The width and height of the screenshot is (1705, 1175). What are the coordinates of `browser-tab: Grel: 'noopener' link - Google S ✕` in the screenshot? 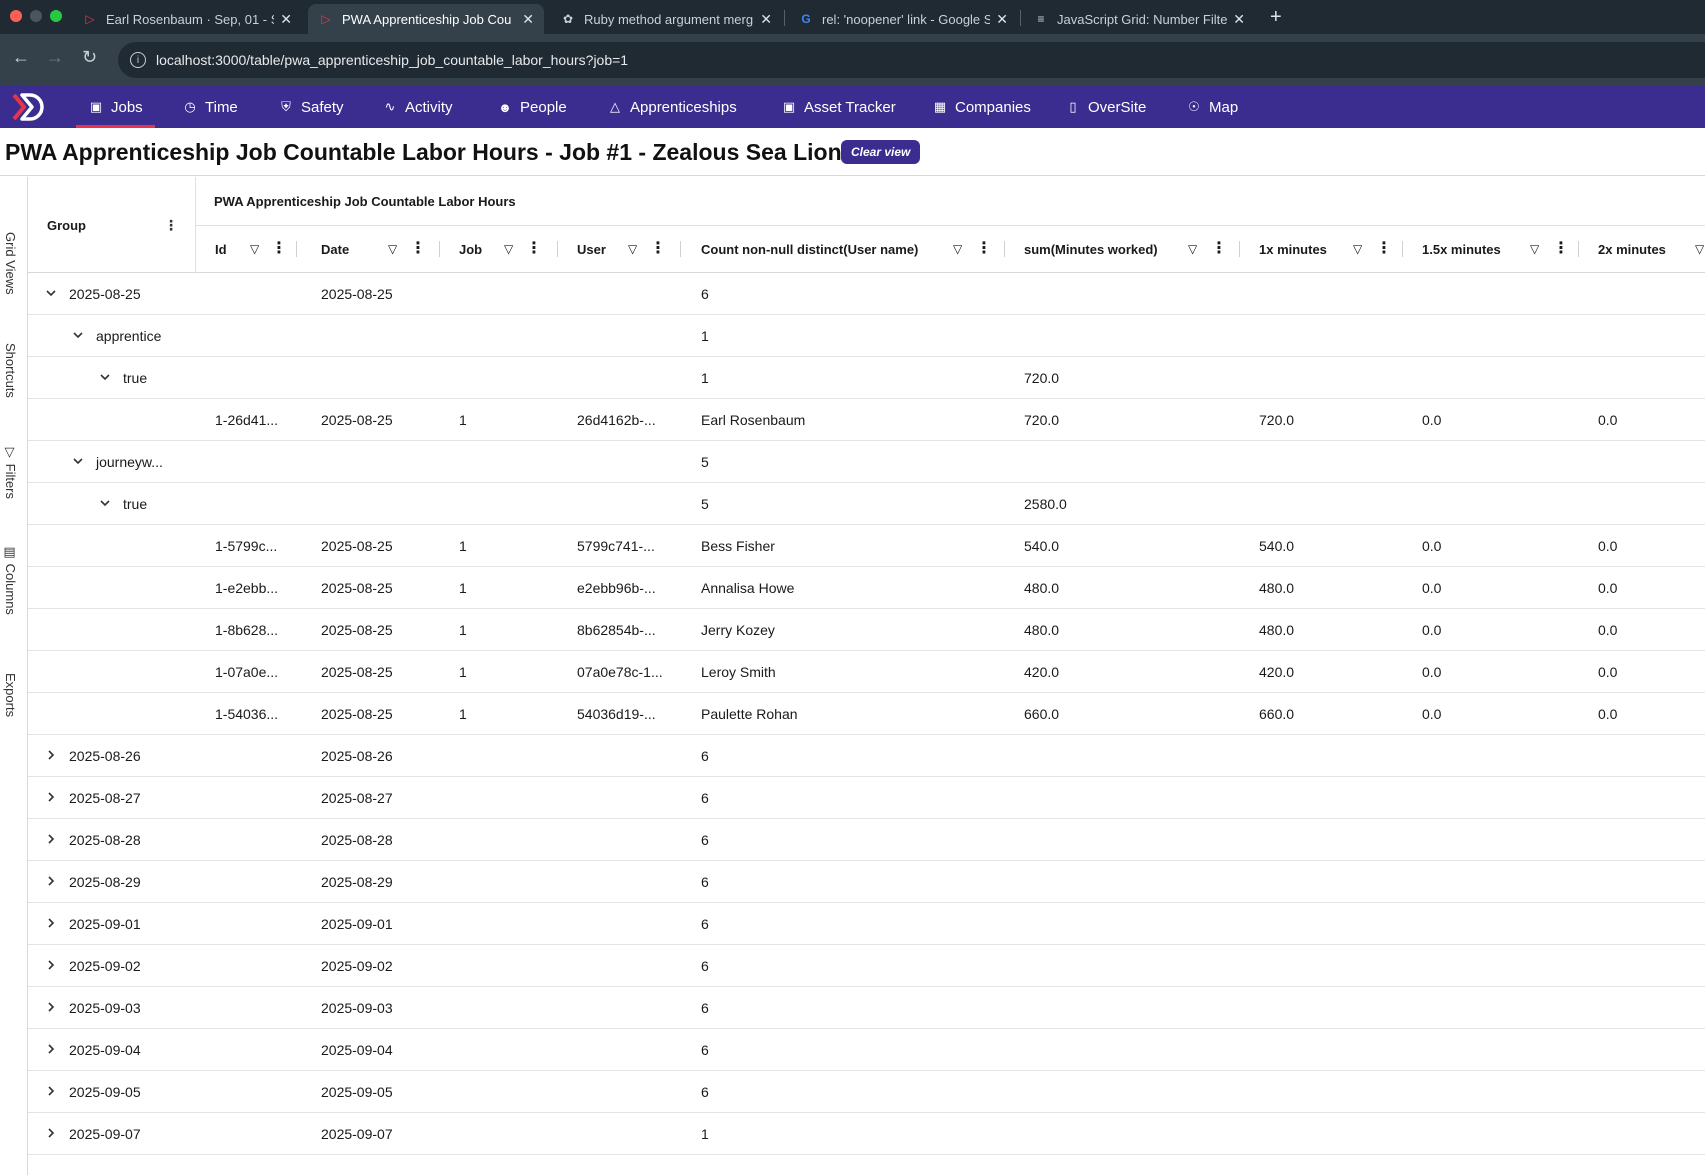 It's located at (903, 19).